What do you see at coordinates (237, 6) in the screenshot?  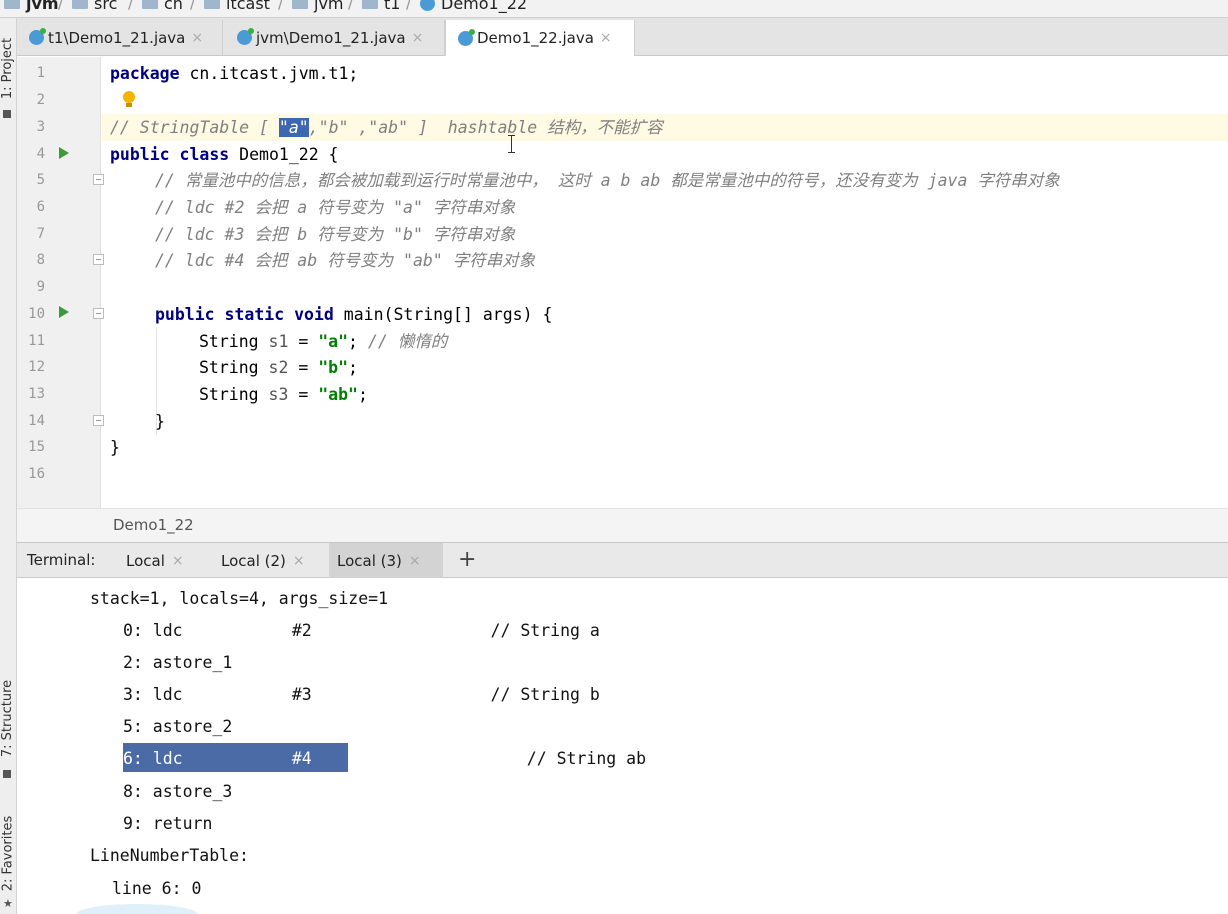 I see `breadcrumb-item-itcast: itcast` at bounding box center [237, 6].